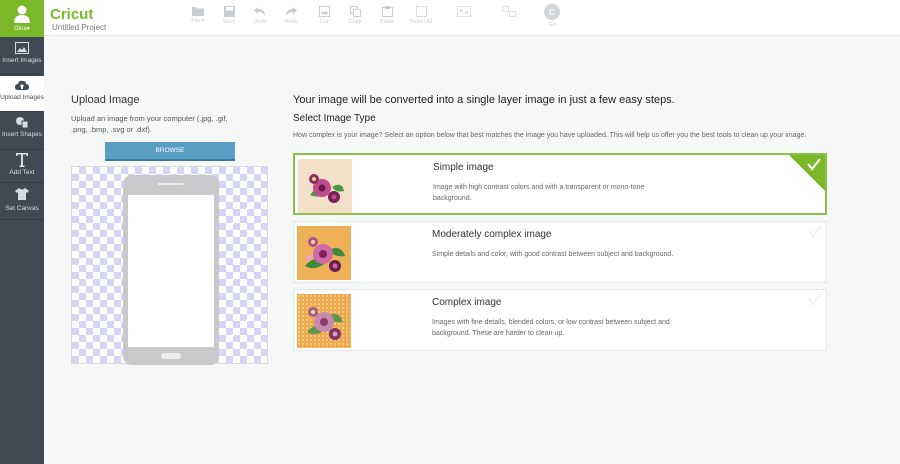  Describe the element at coordinates (22, 172) in the screenshot. I see `sidebar-item-label: Add Text` at that location.